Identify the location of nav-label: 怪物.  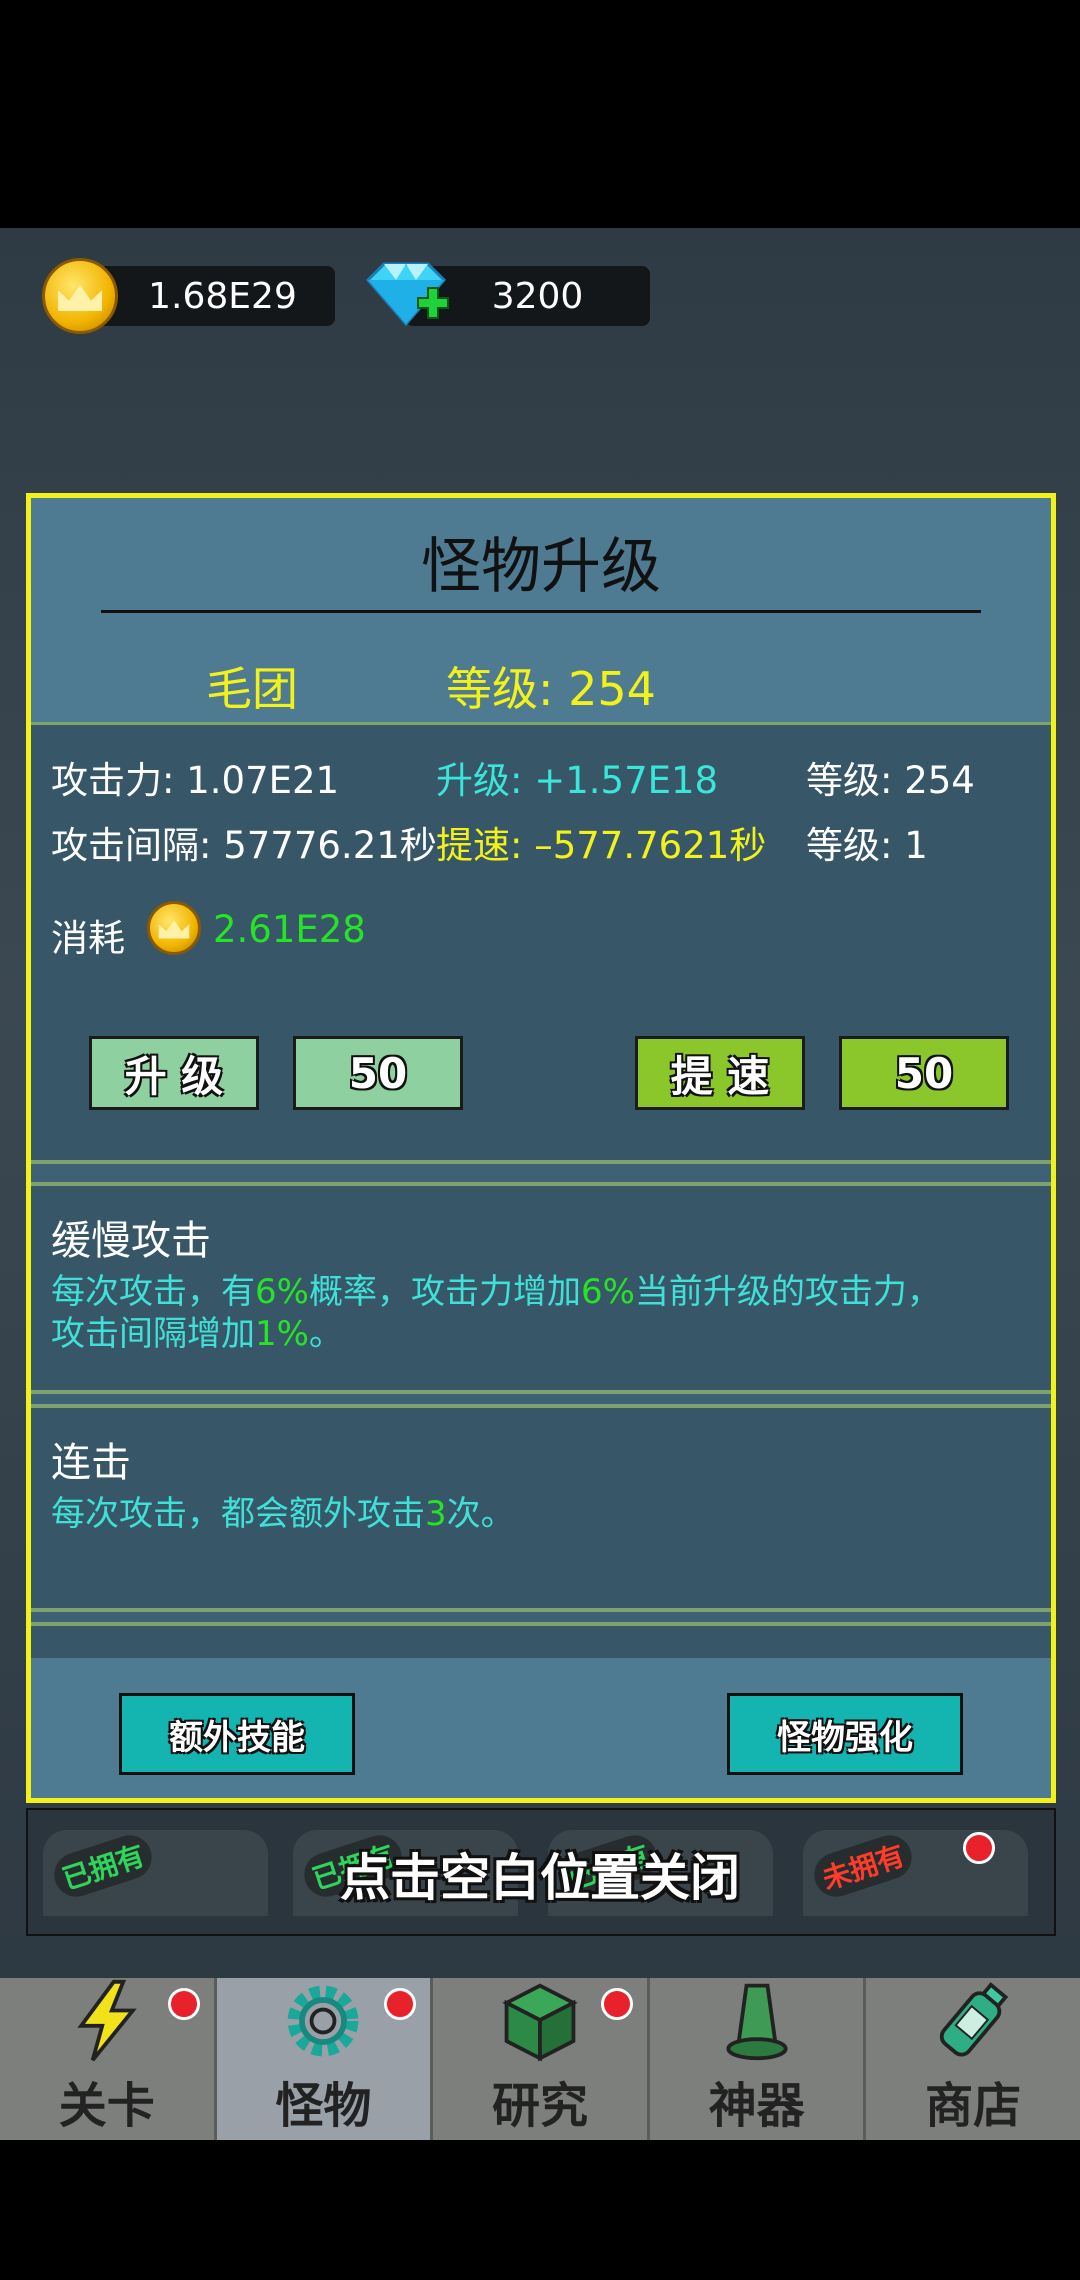
(323, 2106).